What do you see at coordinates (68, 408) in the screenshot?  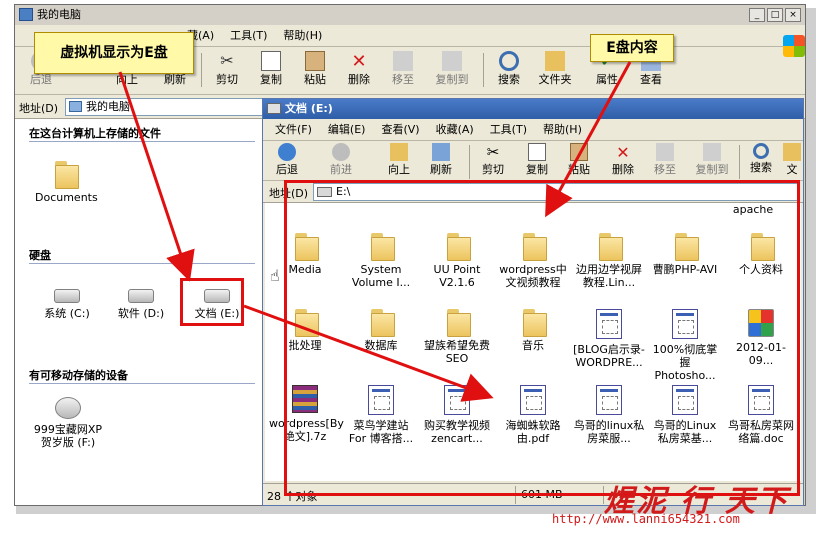 I see `cd-drive-icon` at bounding box center [68, 408].